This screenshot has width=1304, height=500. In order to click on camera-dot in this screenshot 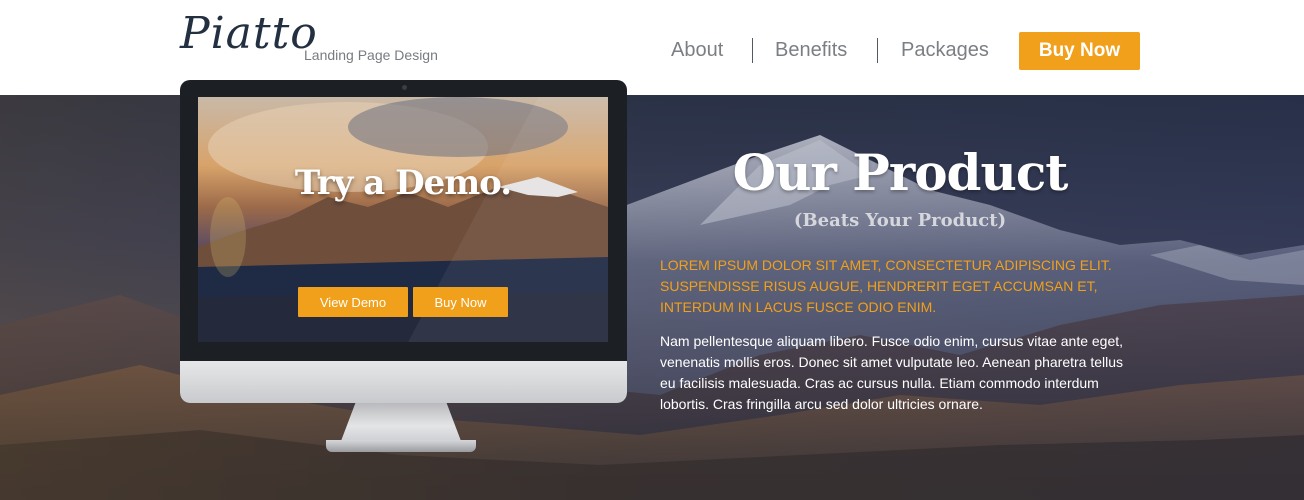, I will do `click(404, 87)`.